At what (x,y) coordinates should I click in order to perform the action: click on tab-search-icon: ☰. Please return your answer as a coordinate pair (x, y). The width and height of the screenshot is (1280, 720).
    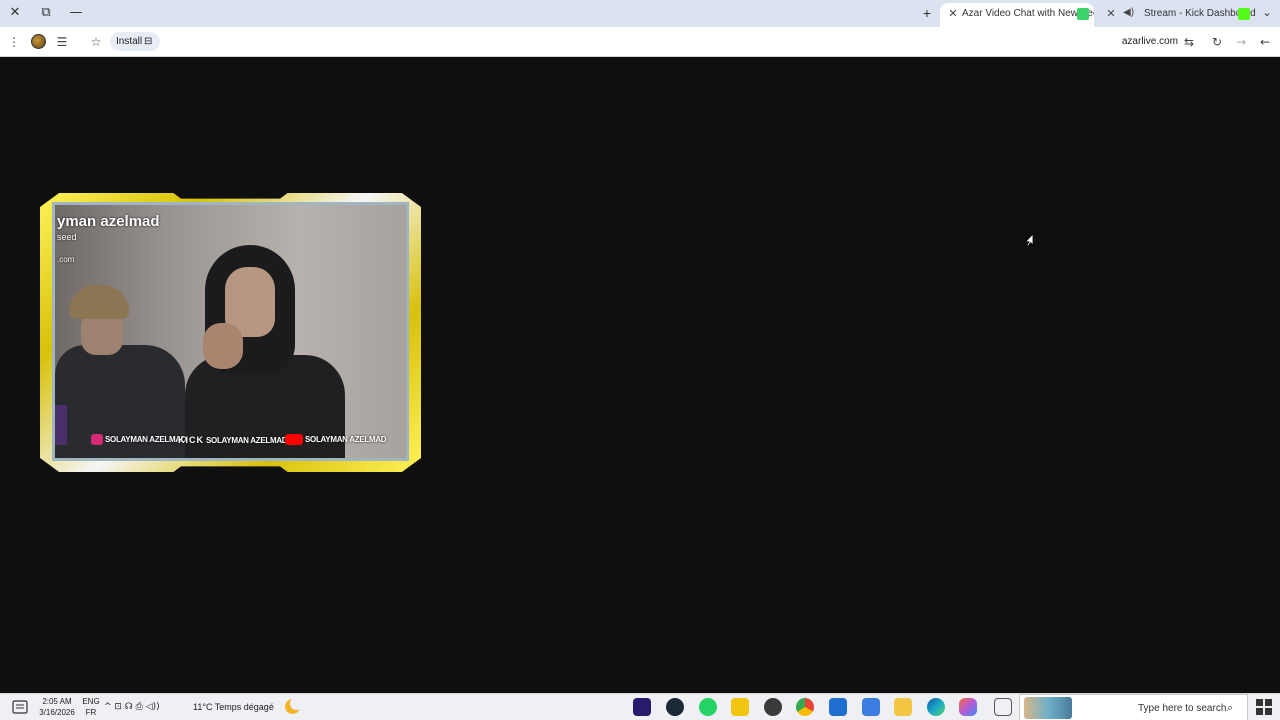
    Looking at the image, I should click on (62, 42).